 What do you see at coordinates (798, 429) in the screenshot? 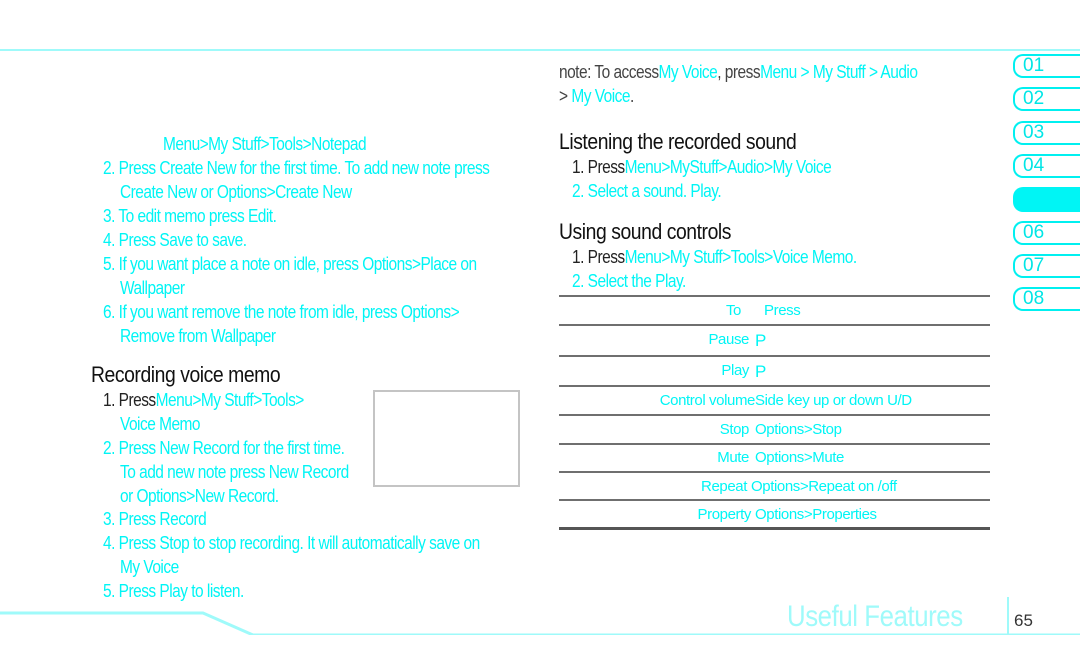
I see `cell-press: Options>Stop` at bounding box center [798, 429].